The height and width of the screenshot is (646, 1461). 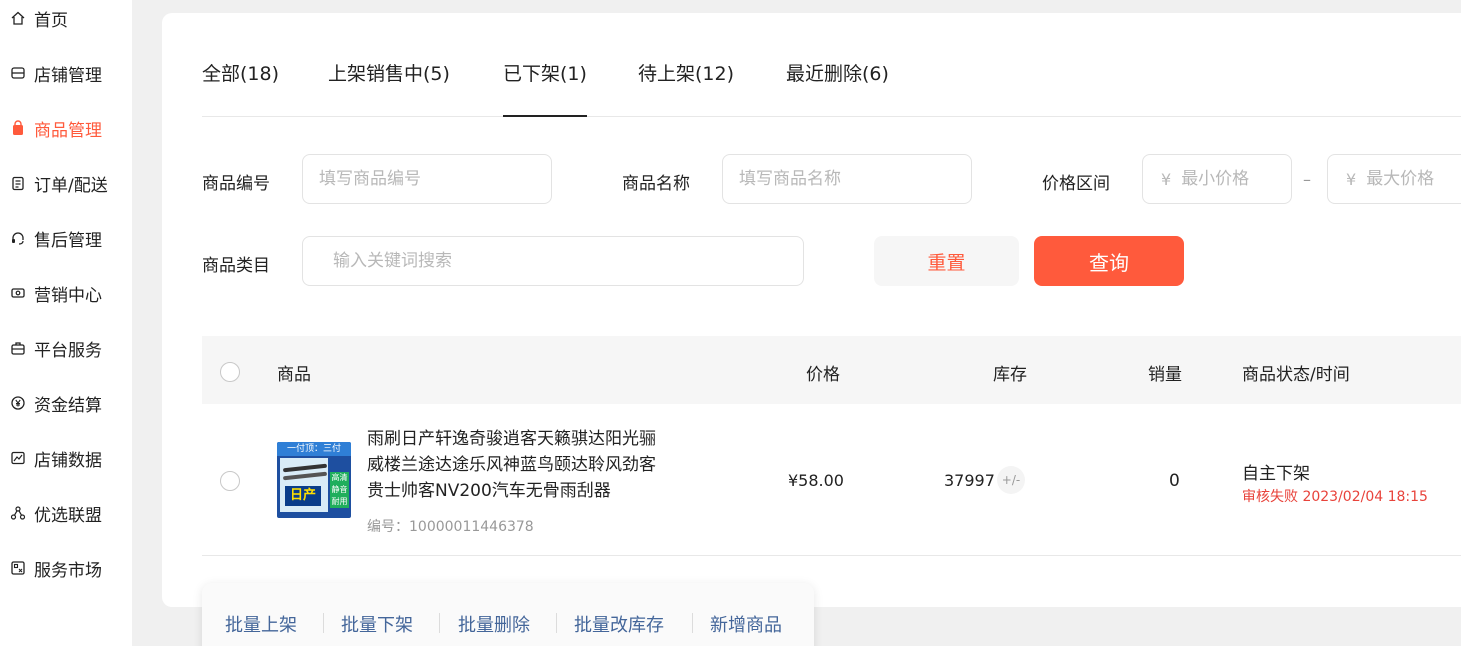 I want to click on tab-recently-deleted: 最近删除(6), so click(x=837, y=72).